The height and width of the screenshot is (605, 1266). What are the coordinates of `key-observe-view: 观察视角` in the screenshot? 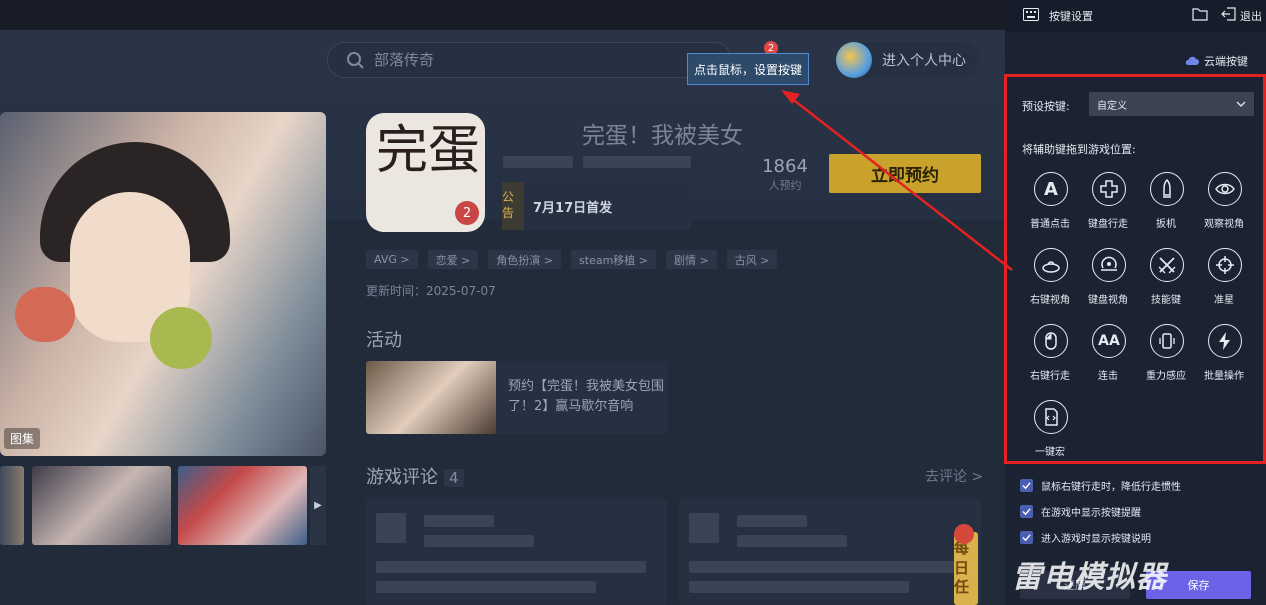 It's located at (1224, 207).